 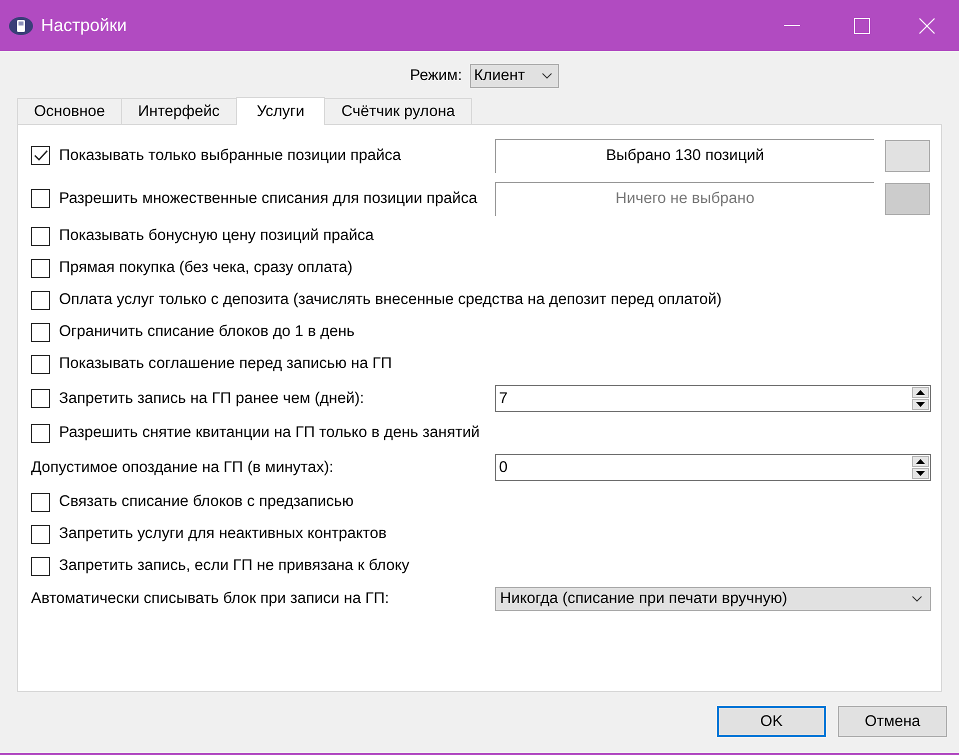 What do you see at coordinates (206, 502) in the screenshot?
I see `option-label: Связать списание блоков с предзаписью` at bounding box center [206, 502].